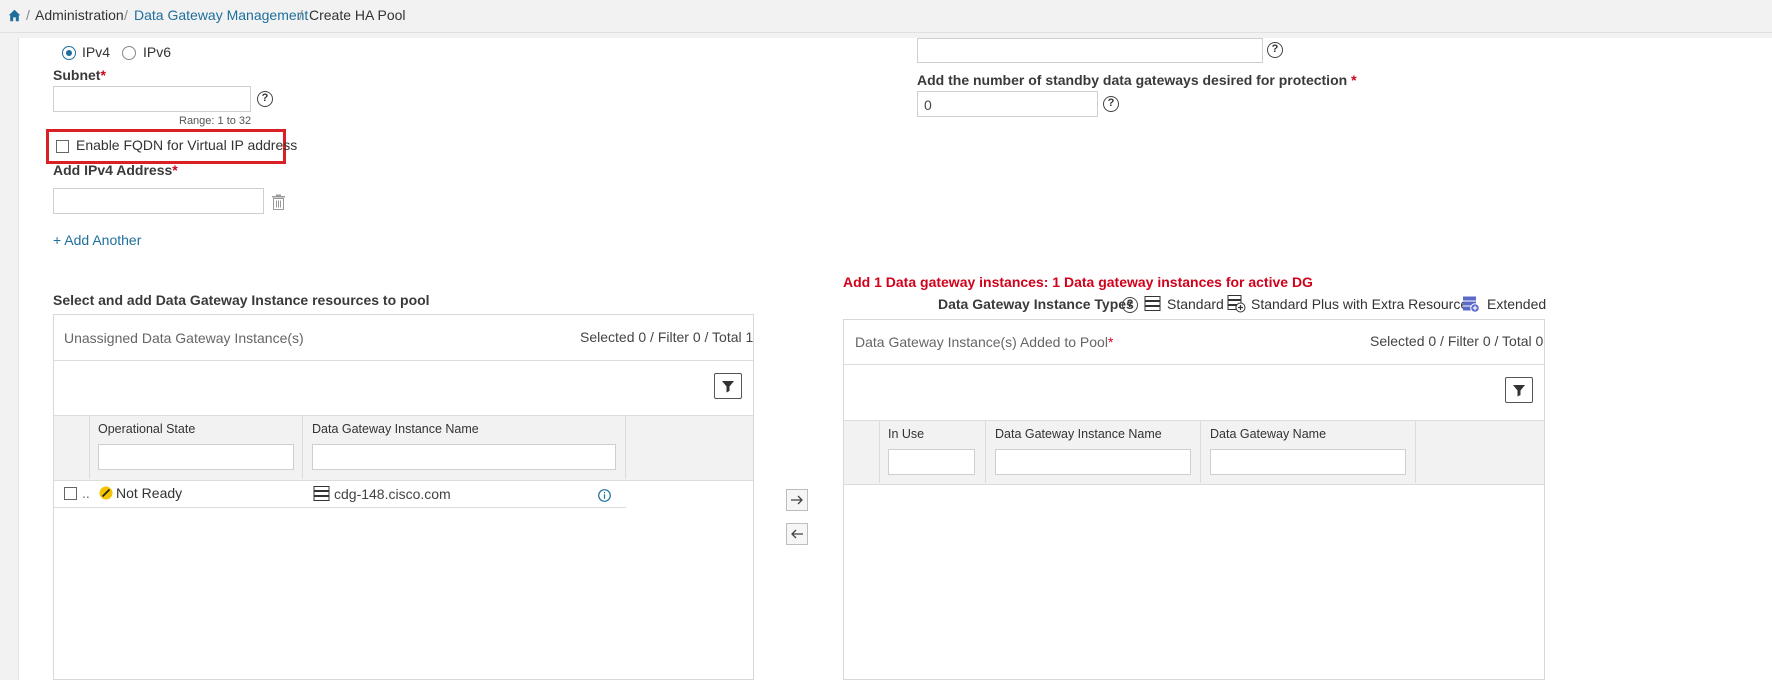 This screenshot has height=680, width=1772. I want to click on home-icon, so click(14, 15).